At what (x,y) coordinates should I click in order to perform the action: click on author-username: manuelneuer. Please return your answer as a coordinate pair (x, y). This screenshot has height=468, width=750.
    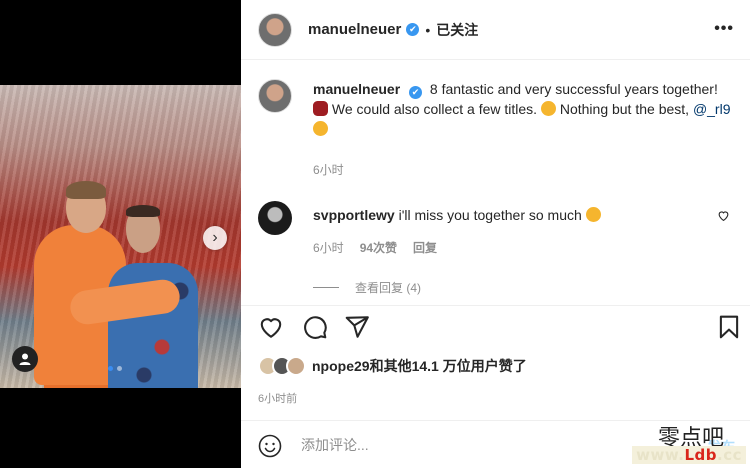
    Looking at the image, I should click on (354, 29).